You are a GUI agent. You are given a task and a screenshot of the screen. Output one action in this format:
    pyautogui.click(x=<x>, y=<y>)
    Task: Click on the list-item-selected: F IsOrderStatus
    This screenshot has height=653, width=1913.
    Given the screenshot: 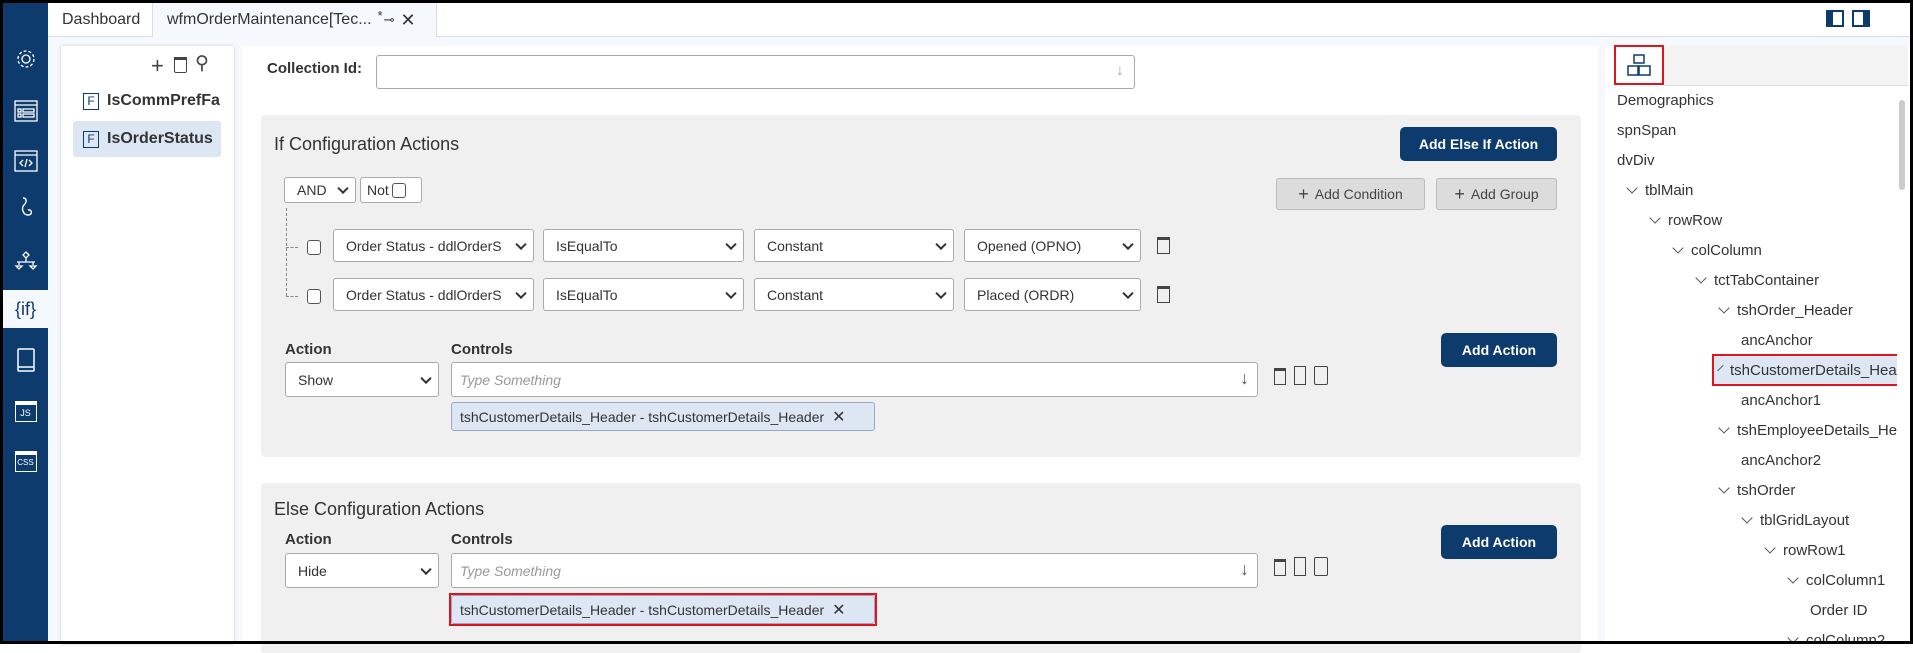 What is the action you would take?
    pyautogui.click(x=147, y=139)
    